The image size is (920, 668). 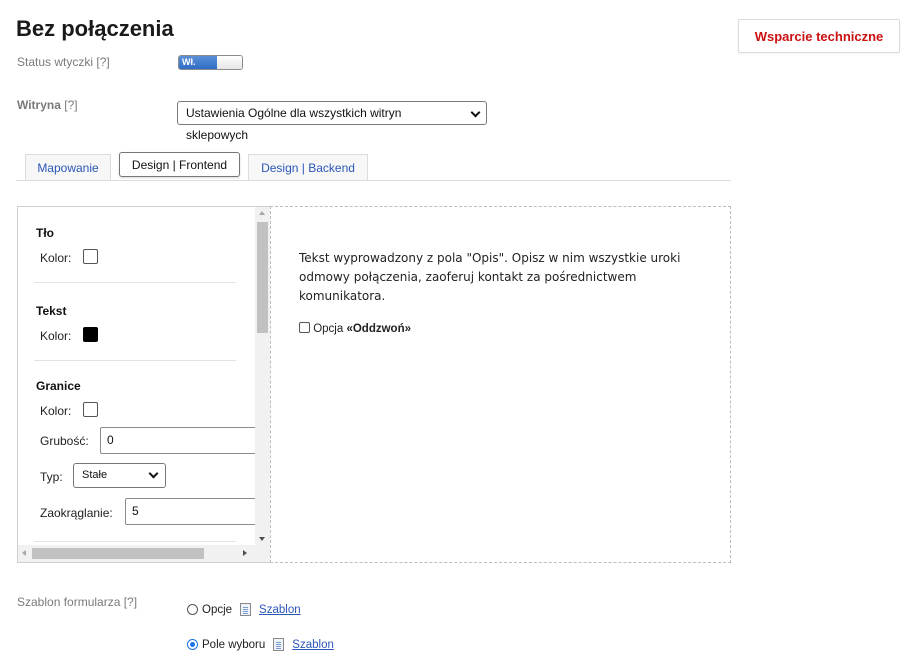 I want to click on horizontal-scroll-thumb, so click(x=118, y=553).